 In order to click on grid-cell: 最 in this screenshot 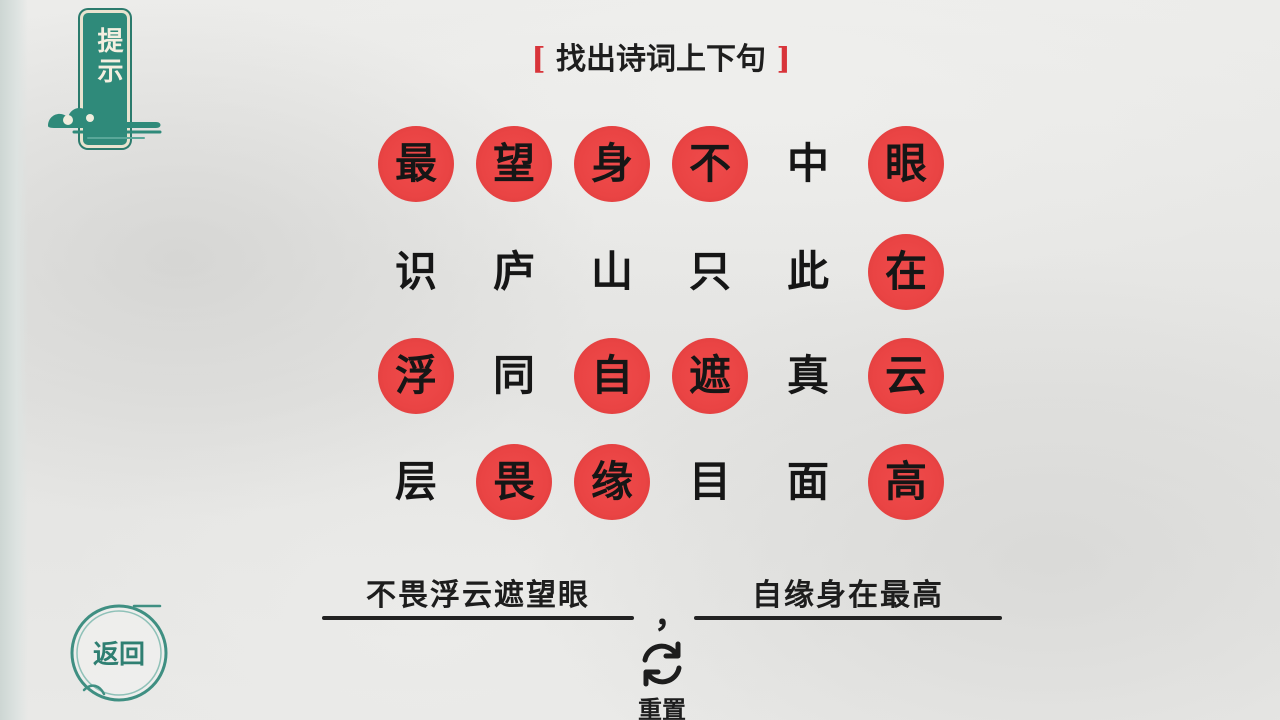, I will do `click(416, 164)`.